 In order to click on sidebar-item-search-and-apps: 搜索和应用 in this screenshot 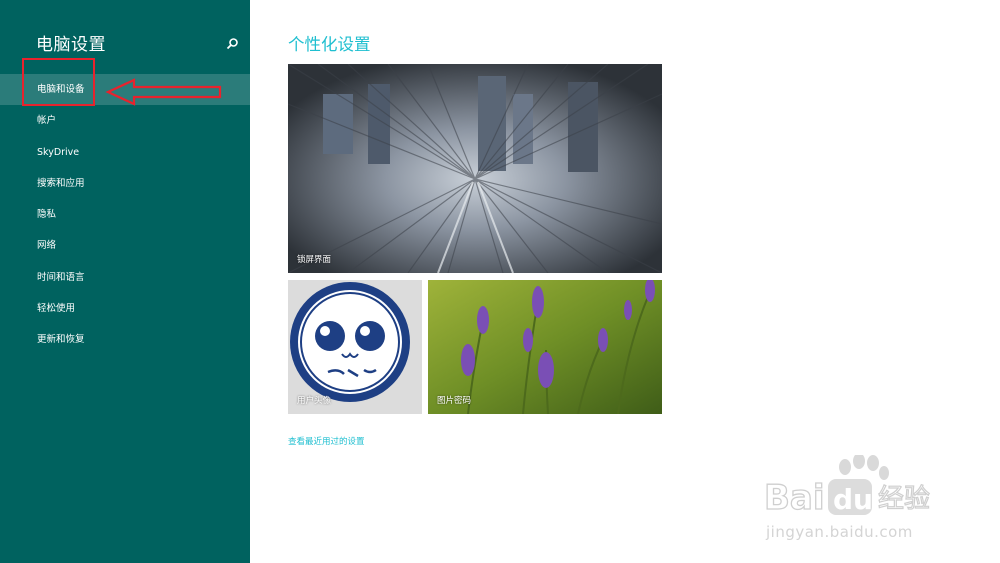, I will do `click(125, 183)`.